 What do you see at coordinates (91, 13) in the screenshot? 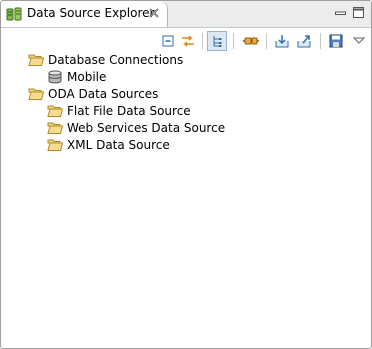
I see `view-title: Data Source Explorer` at bounding box center [91, 13].